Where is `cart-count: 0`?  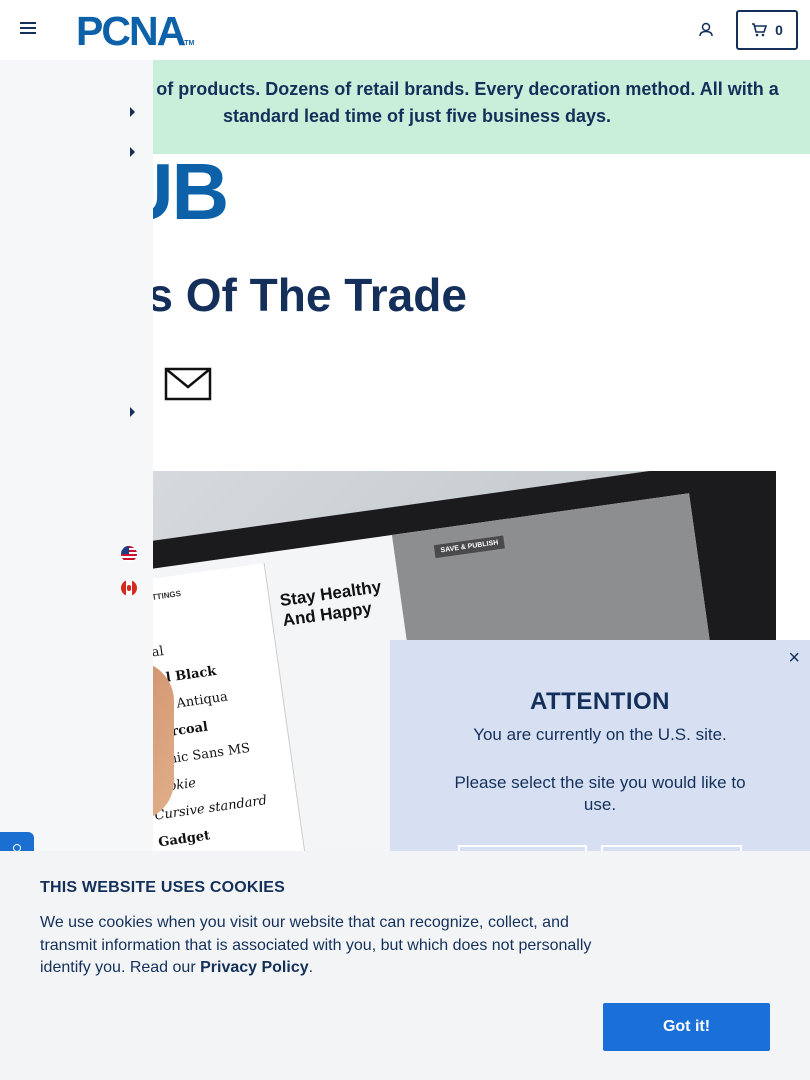 cart-count: 0 is located at coordinates (779, 30).